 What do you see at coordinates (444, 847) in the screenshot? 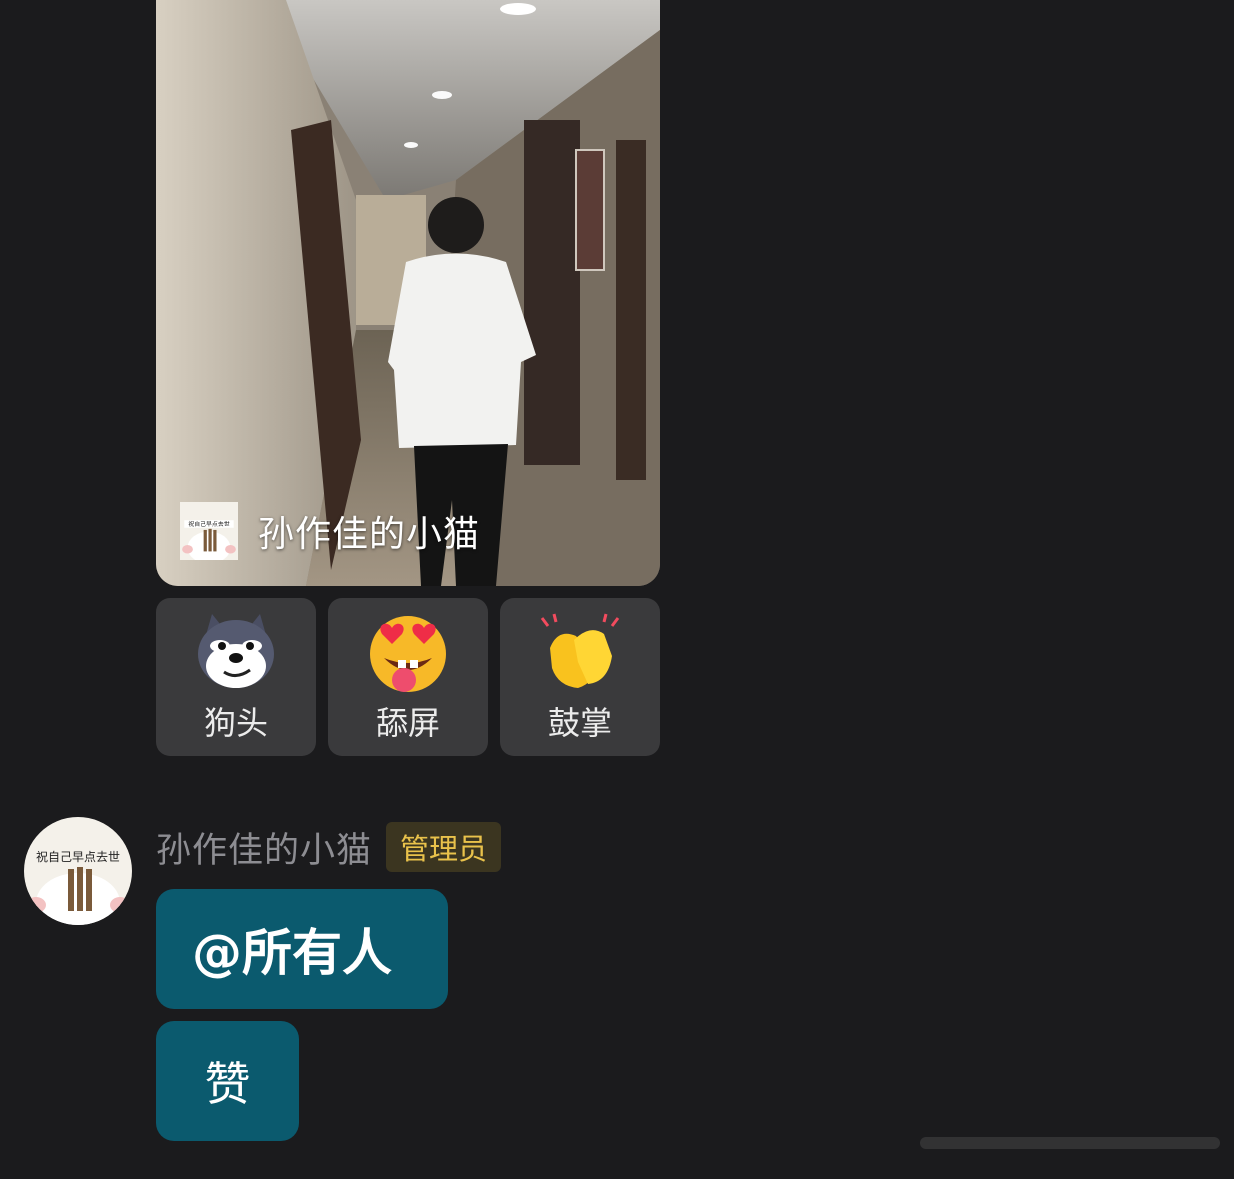
I see `admin-badge: 管理员` at bounding box center [444, 847].